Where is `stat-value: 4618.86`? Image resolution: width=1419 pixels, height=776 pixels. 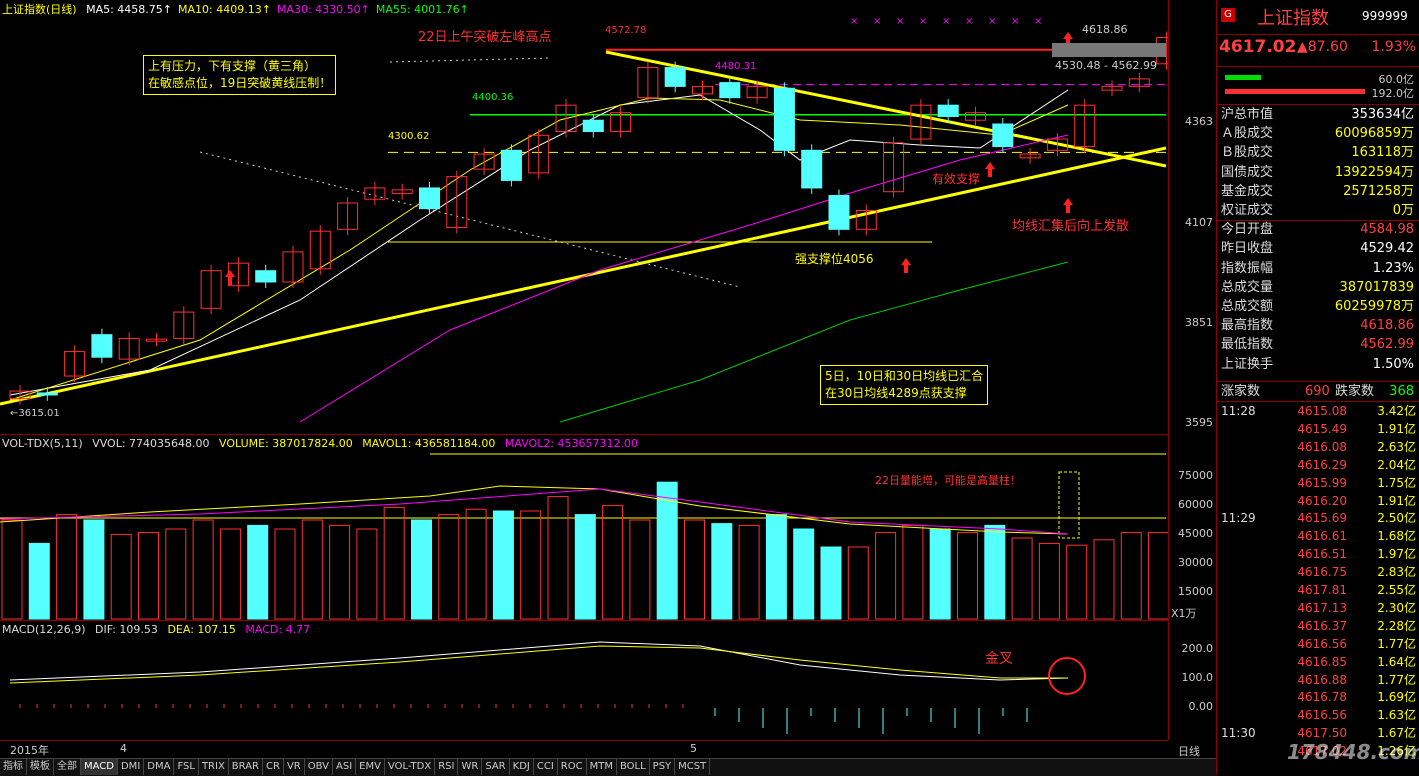 stat-value: 4618.86 is located at coordinates (1387, 326).